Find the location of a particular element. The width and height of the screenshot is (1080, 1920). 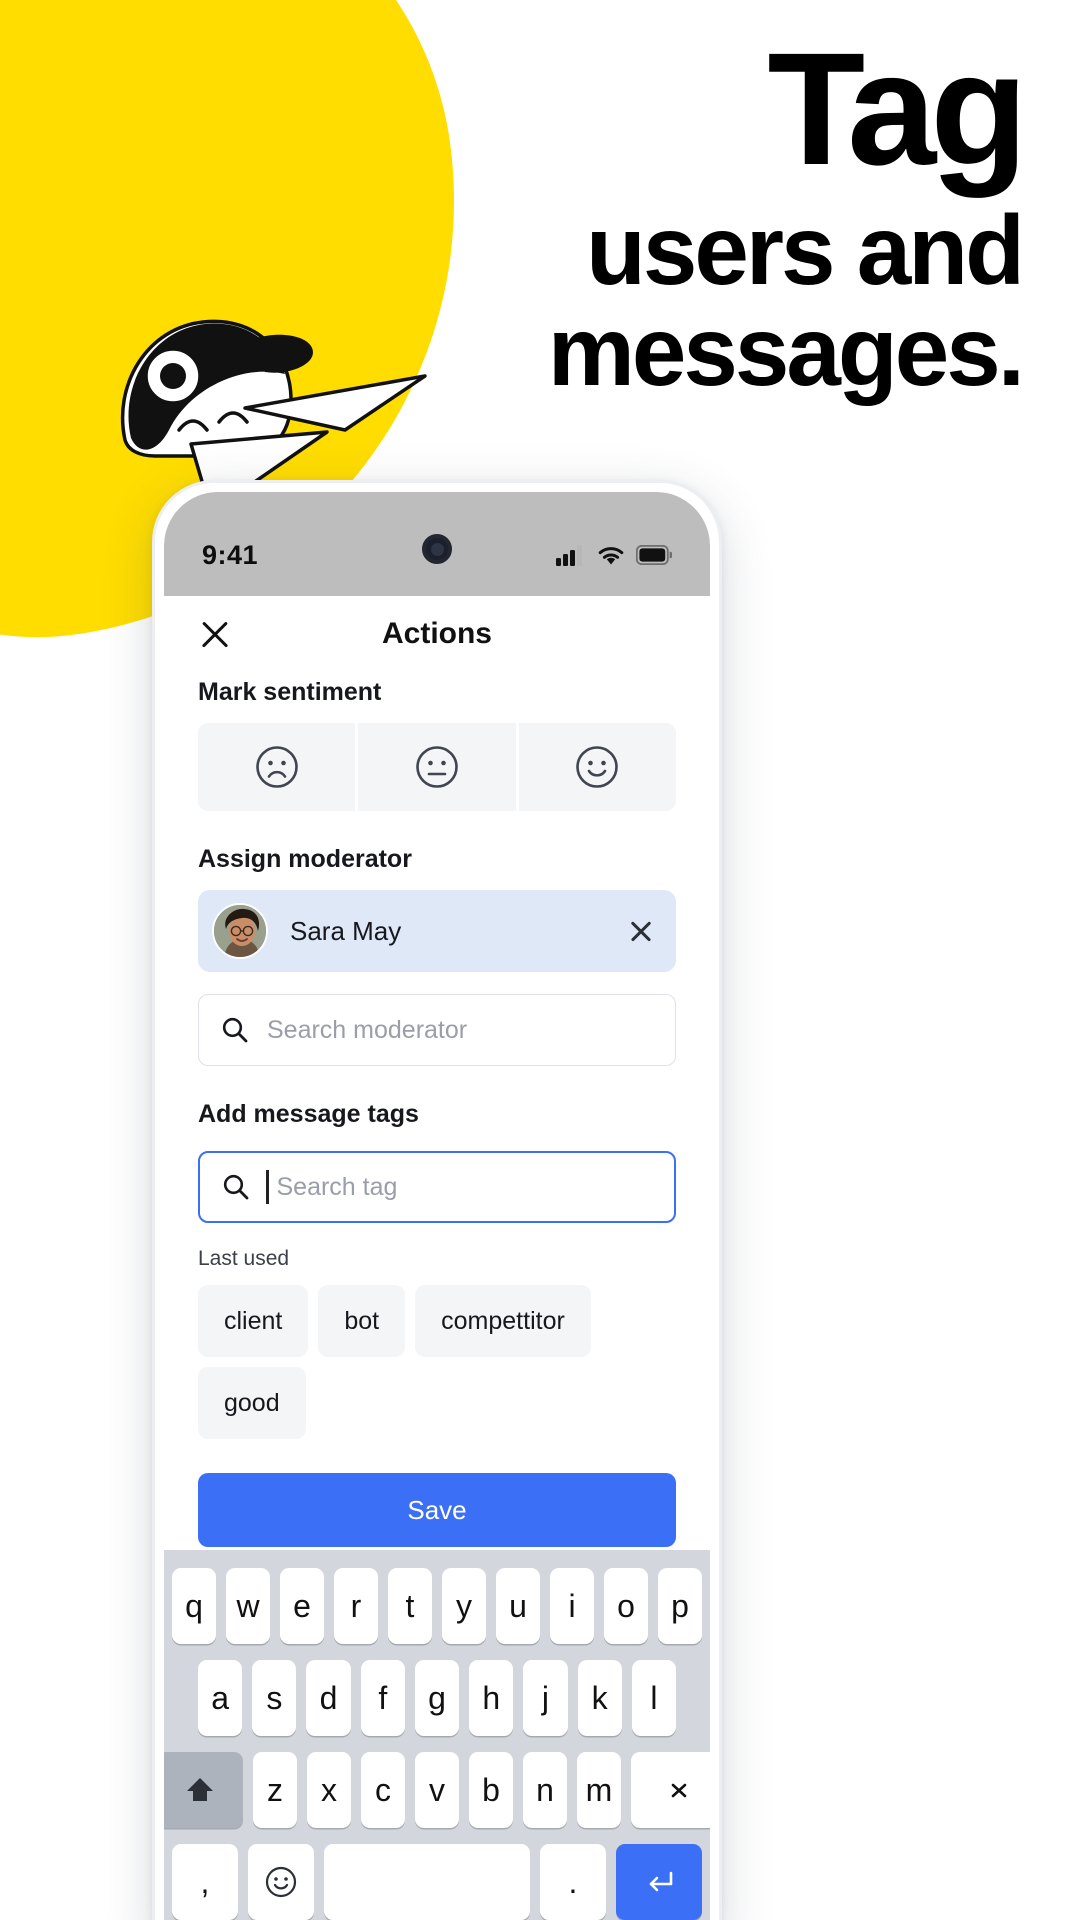

sentiment-options is located at coordinates (437, 767).